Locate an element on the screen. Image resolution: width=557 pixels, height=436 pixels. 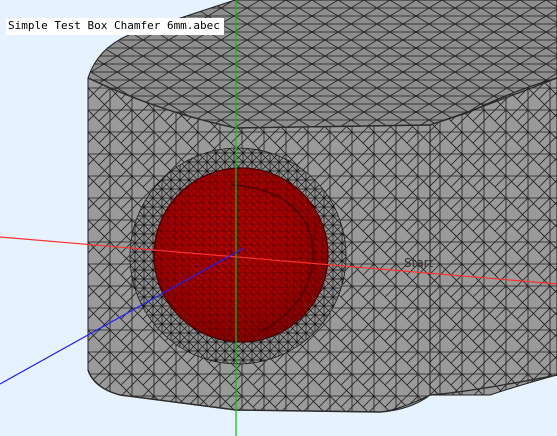
start-marker-label: Start is located at coordinates (419, 263).